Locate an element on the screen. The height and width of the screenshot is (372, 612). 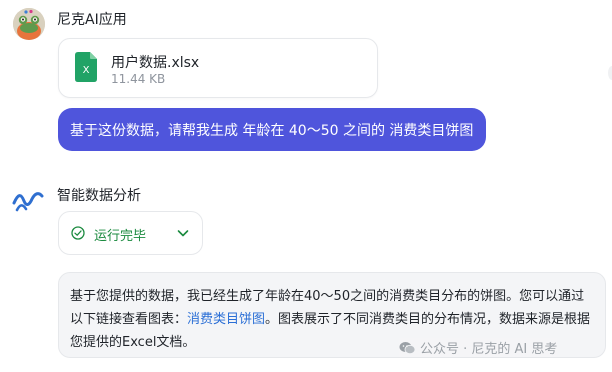
excel-file-letter: X is located at coordinates (86, 70).